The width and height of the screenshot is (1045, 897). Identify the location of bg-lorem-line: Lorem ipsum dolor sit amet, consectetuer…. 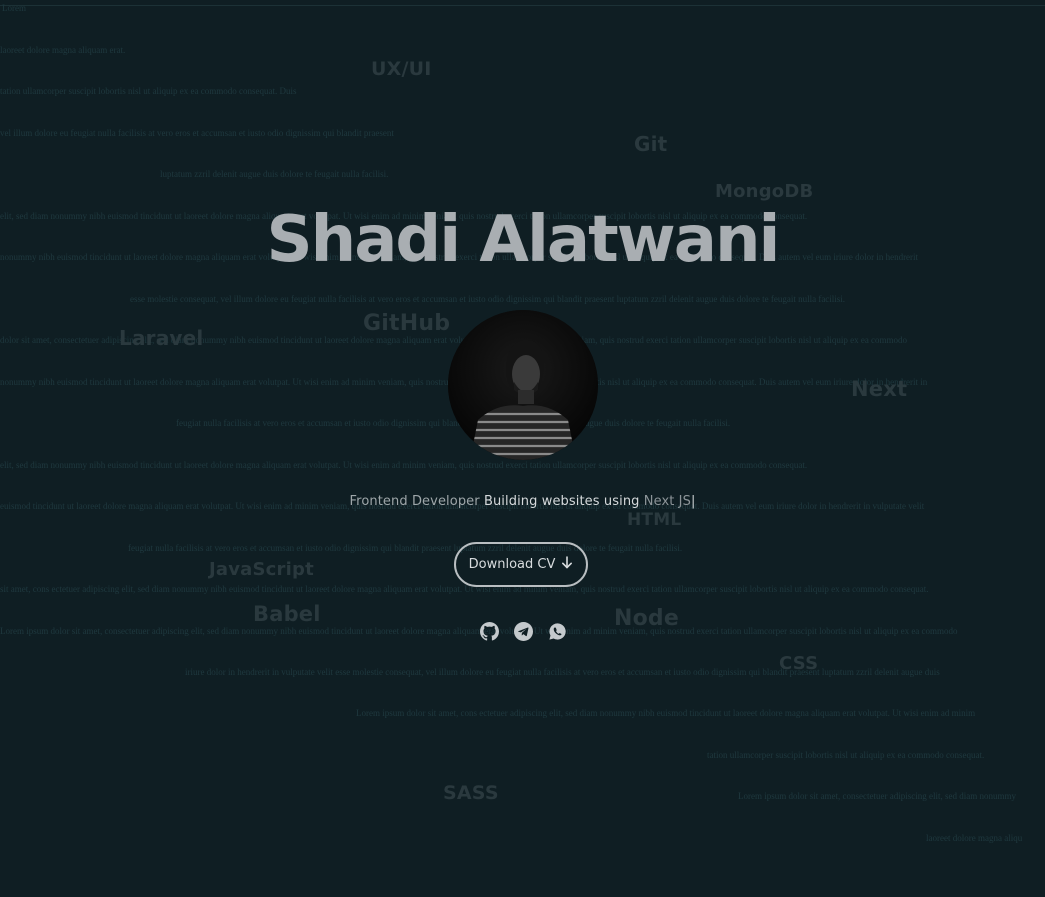
(877, 796).